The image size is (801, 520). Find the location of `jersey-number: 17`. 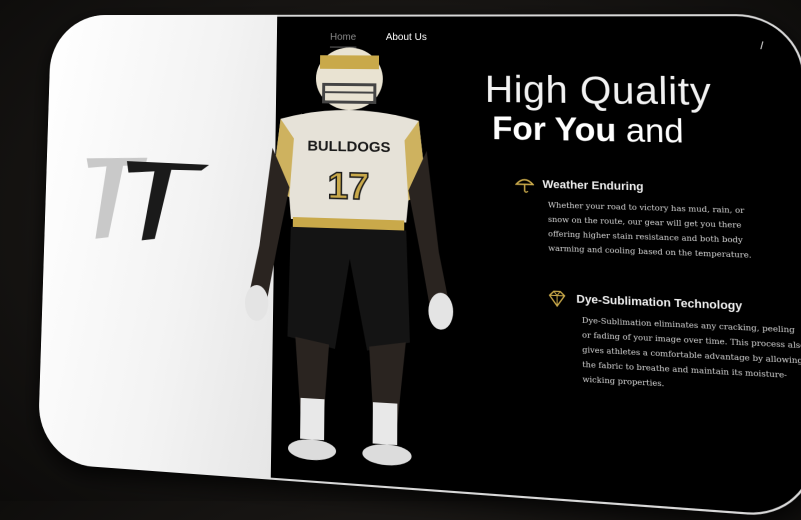

jersey-number: 17 is located at coordinates (348, 185).